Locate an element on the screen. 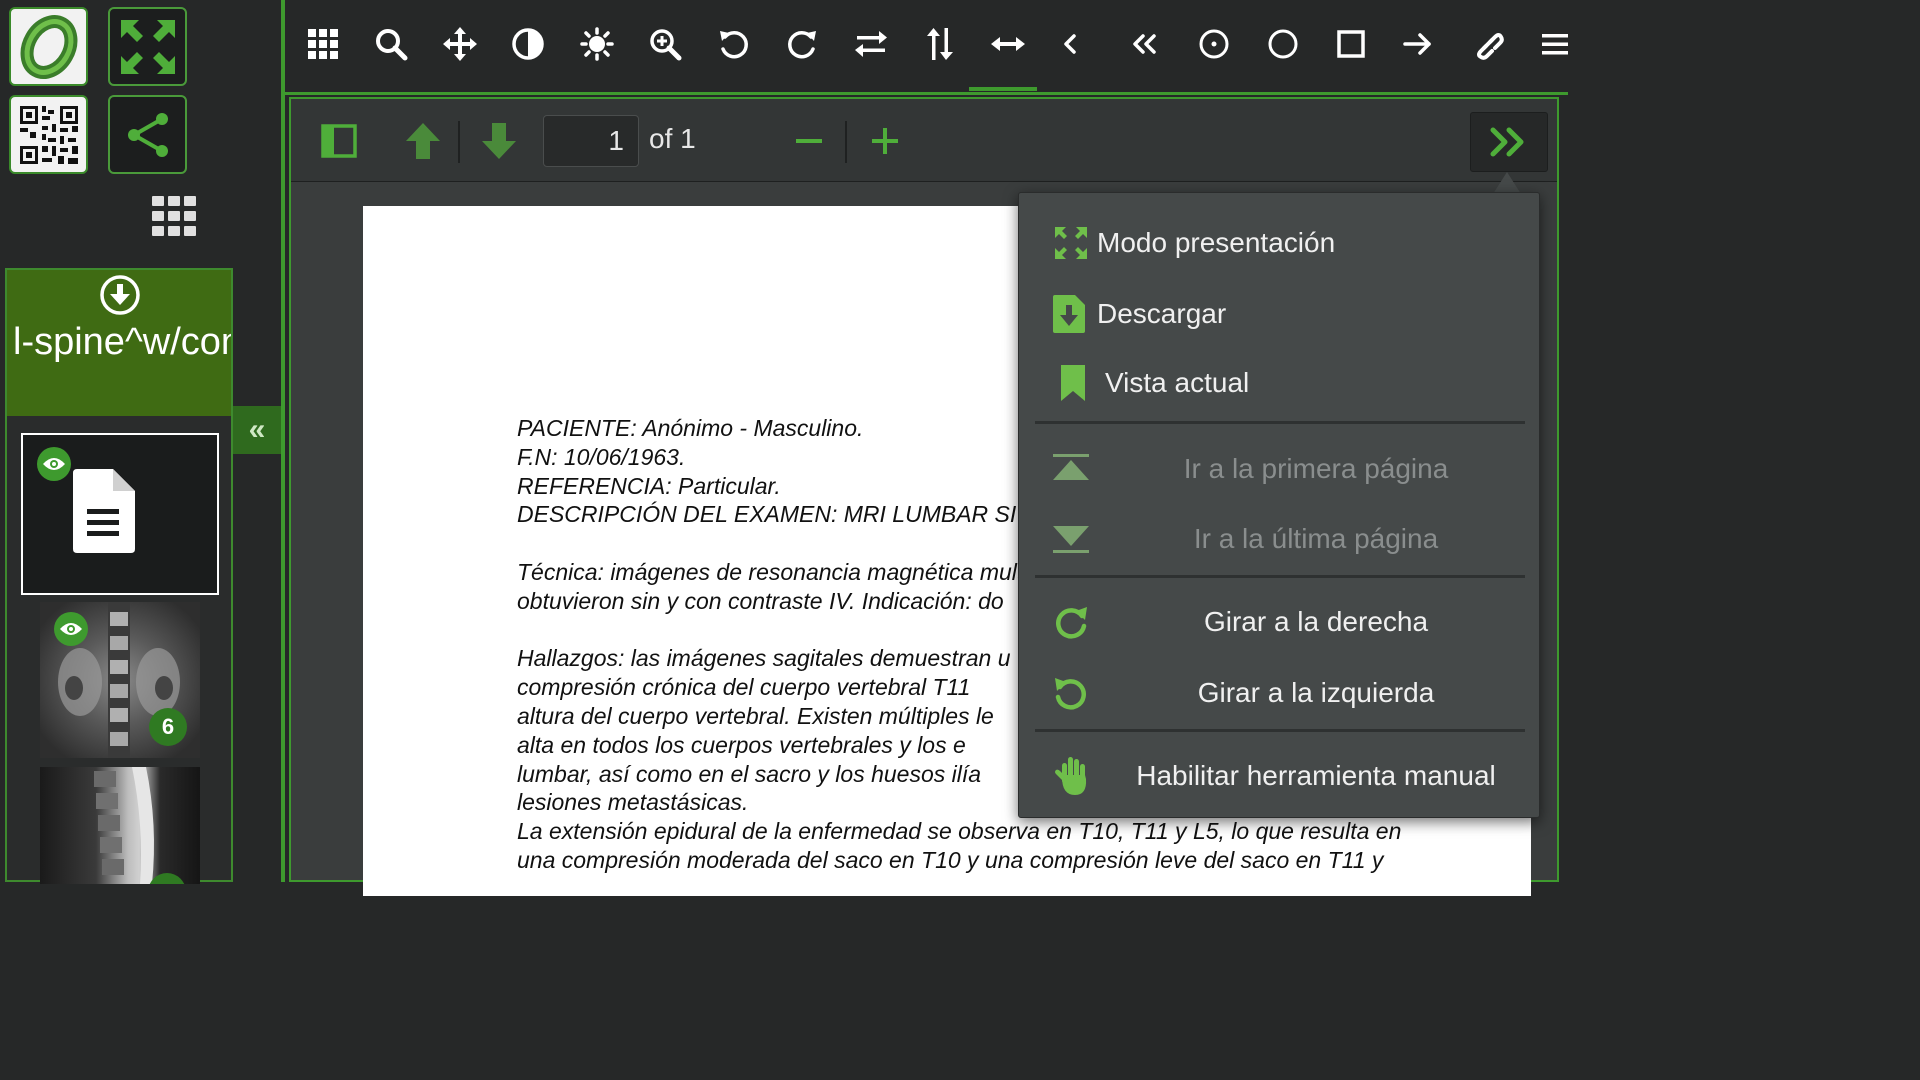  pan-button is located at coordinates (460, 44).